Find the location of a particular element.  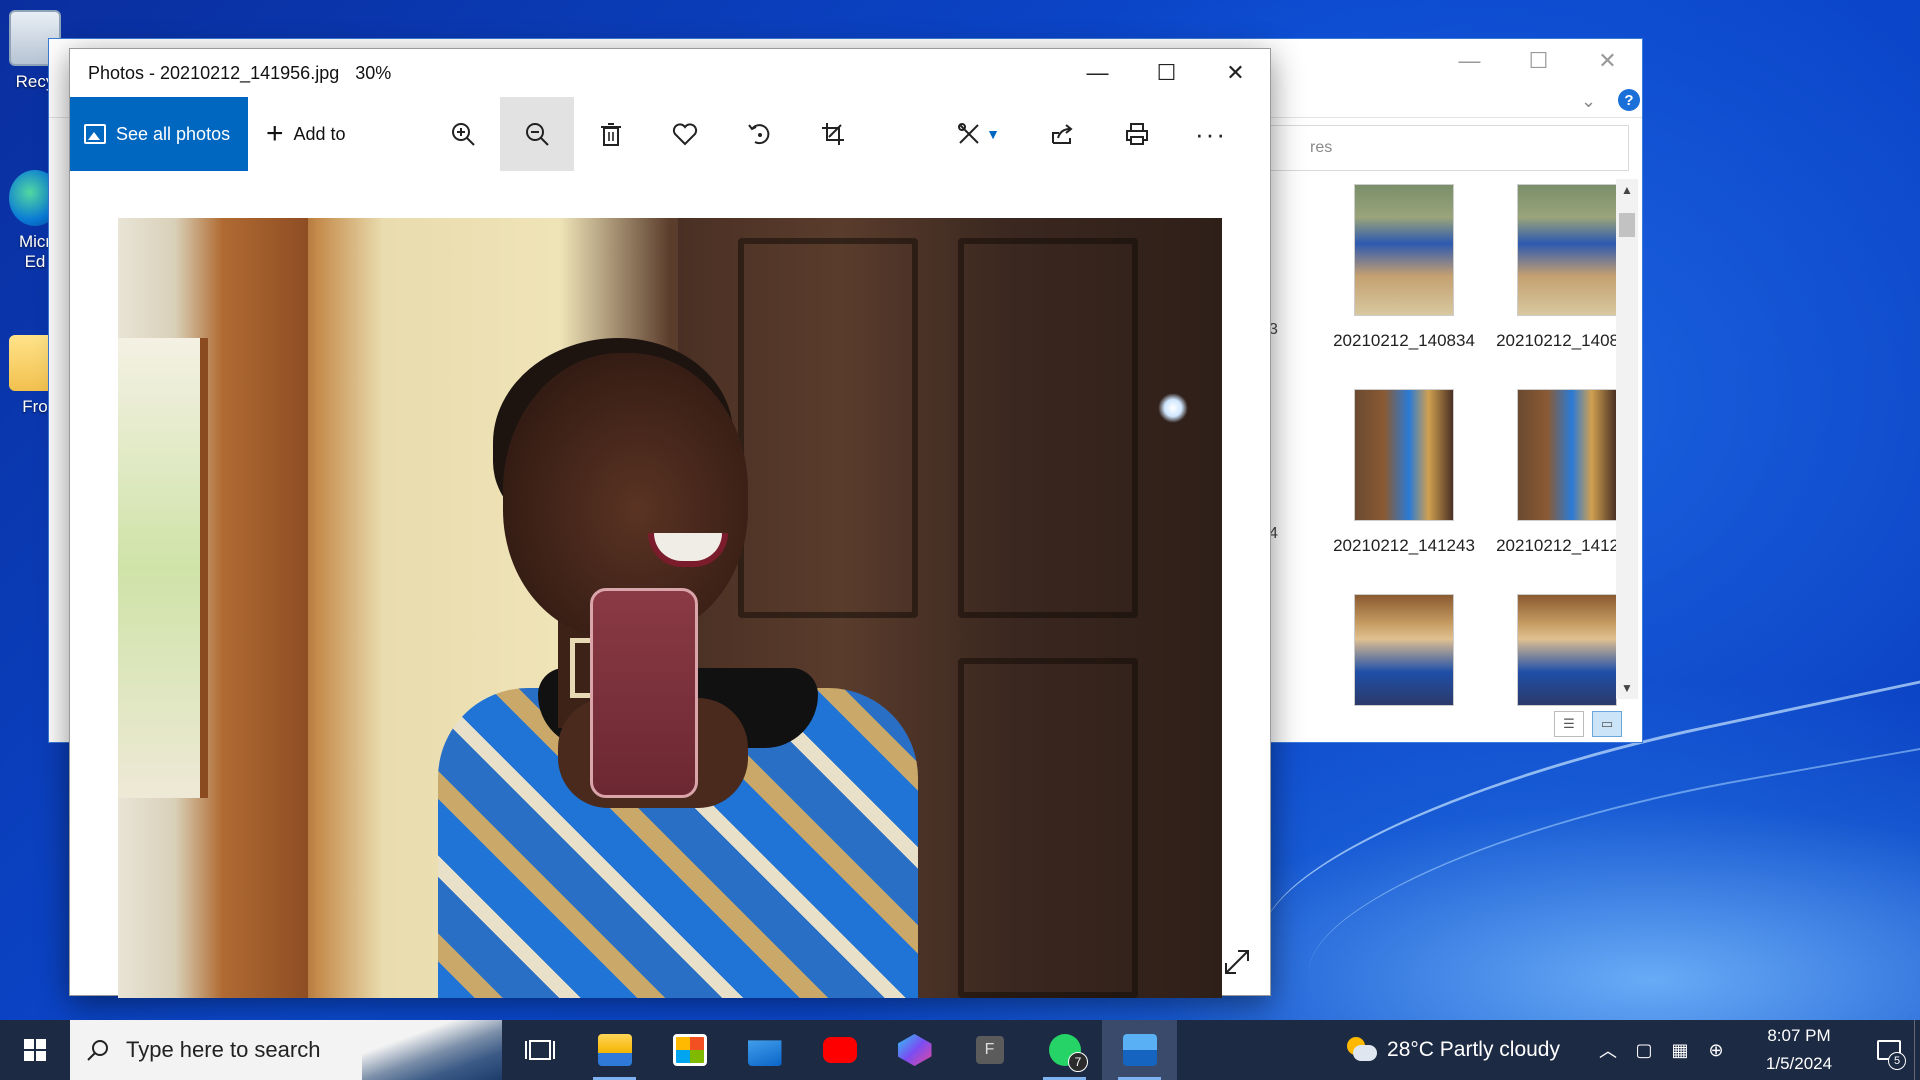

rotate-button is located at coordinates (759, 134).